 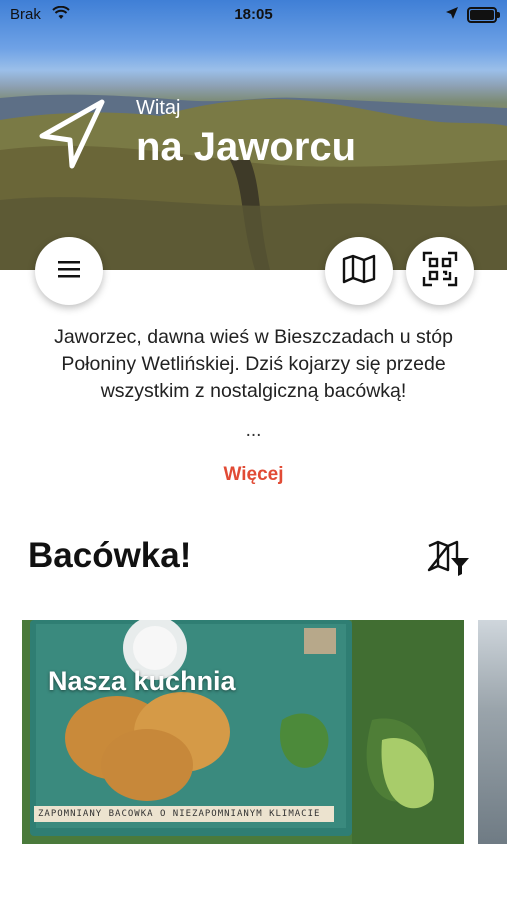 What do you see at coordinates (449, 558) in the screenshot?
I see `map-filter-button` at bounding box center [449, 558].